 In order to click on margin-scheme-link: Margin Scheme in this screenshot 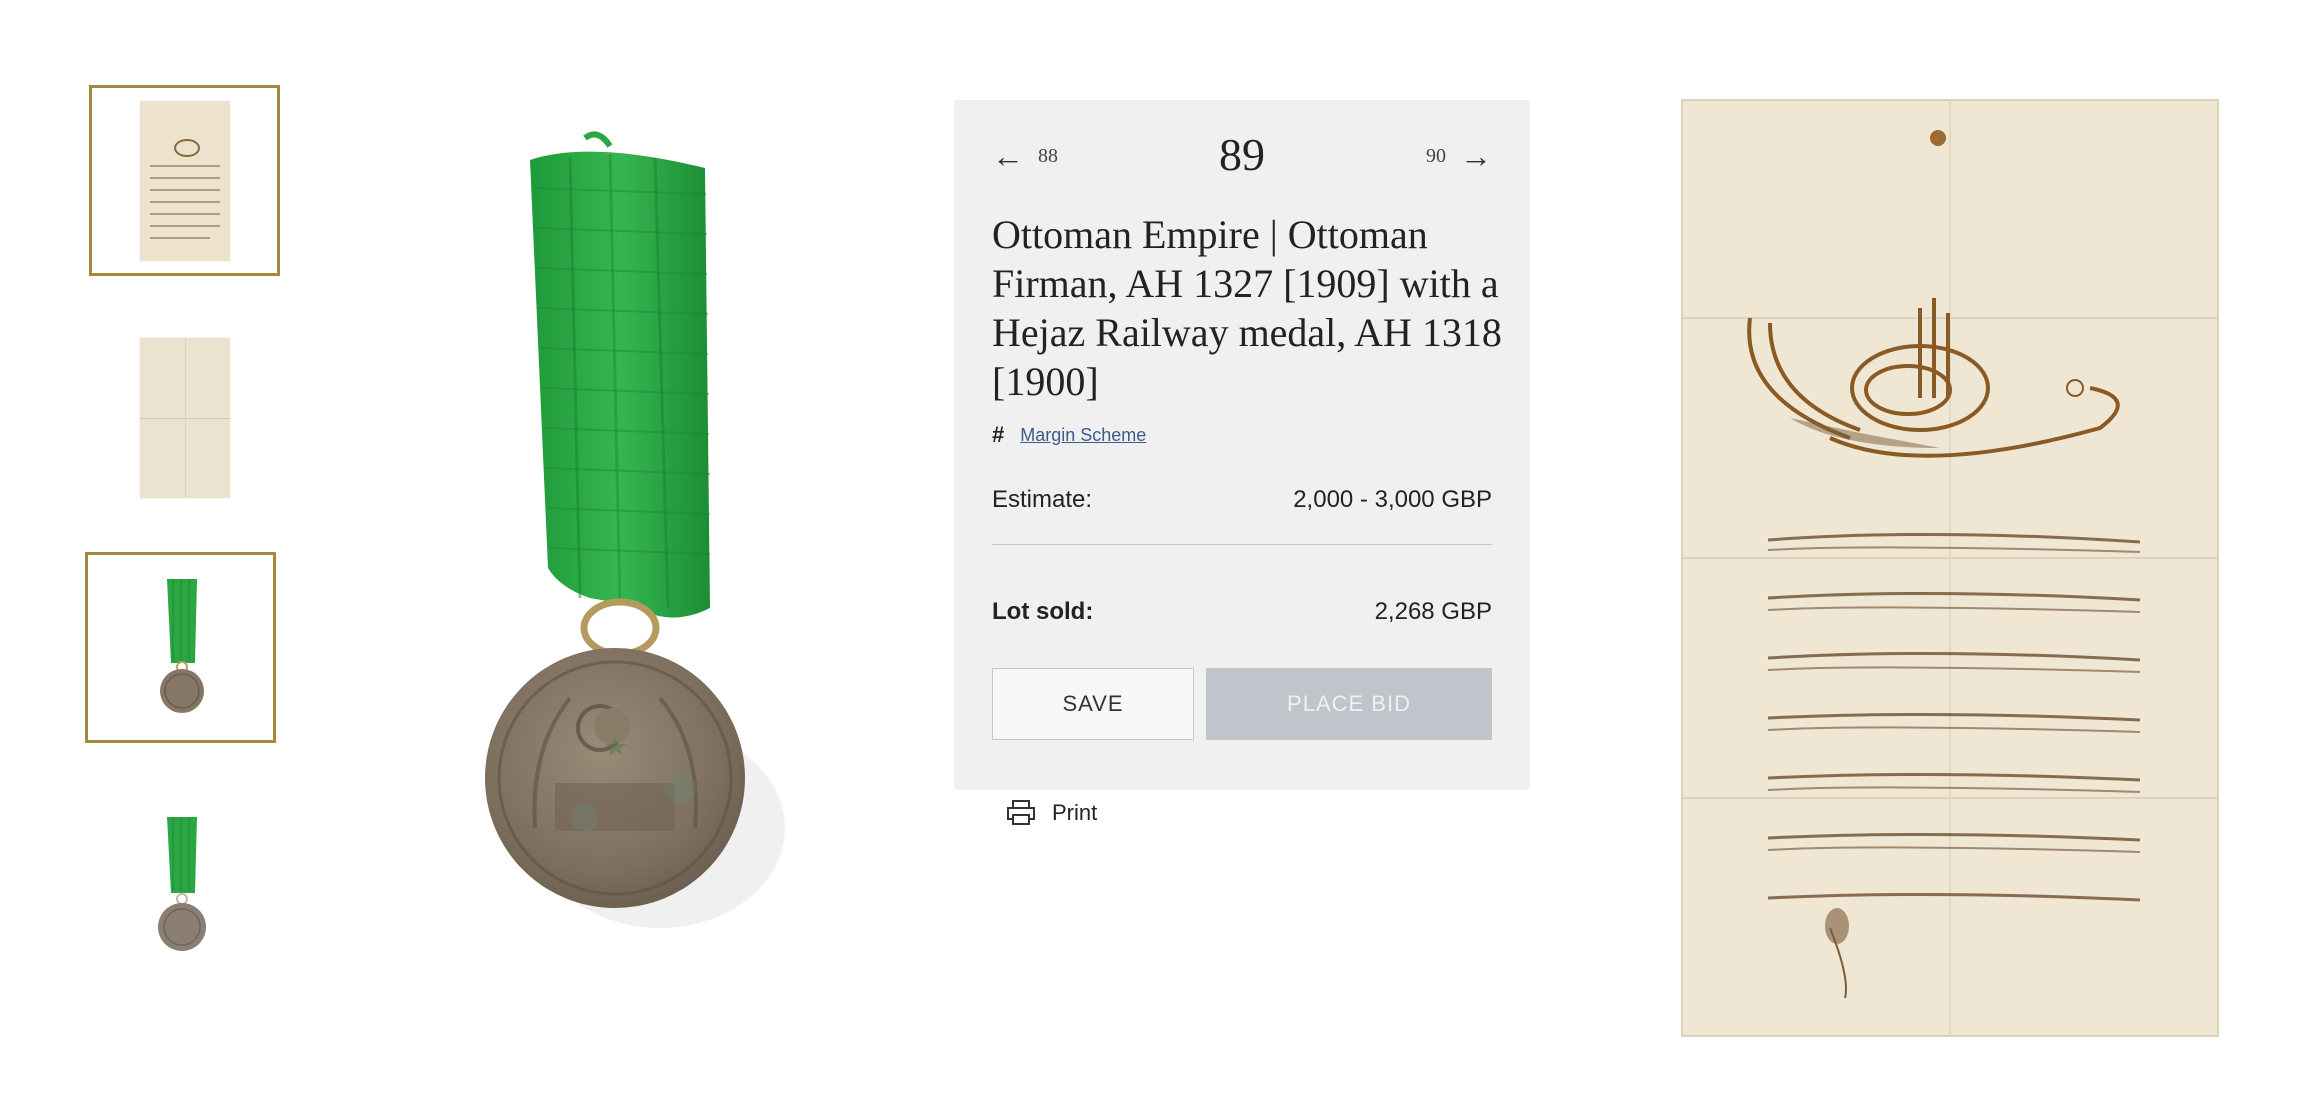, I will do `click(1083, 435)`.